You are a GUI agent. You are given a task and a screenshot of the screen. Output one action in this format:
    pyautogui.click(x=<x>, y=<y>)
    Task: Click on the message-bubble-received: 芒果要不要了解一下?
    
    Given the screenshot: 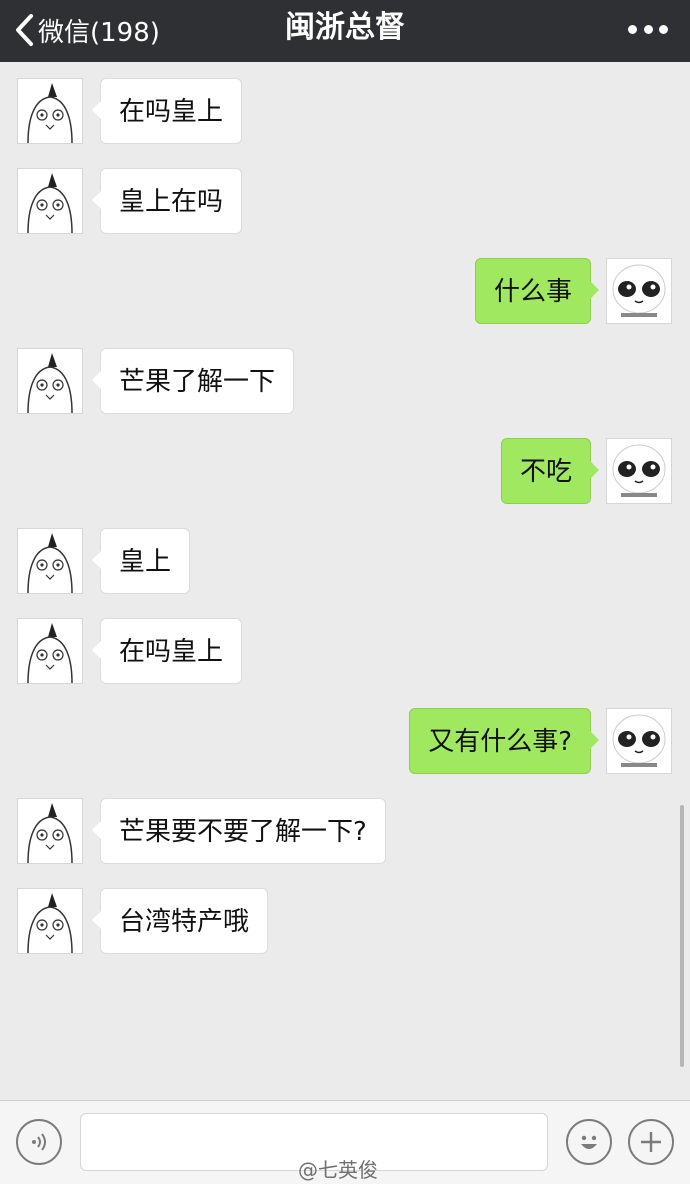 What is the action you would take?
    pyautogui.click(x=239, y=831)
    